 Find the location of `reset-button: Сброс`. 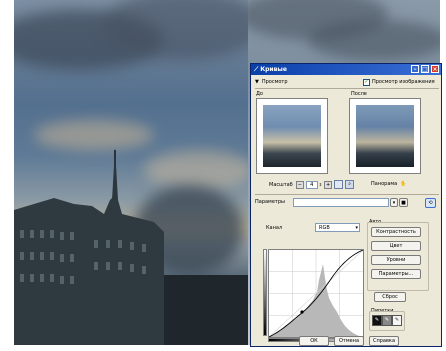

reset-button: Сброс is located at coordinates (390, 297).